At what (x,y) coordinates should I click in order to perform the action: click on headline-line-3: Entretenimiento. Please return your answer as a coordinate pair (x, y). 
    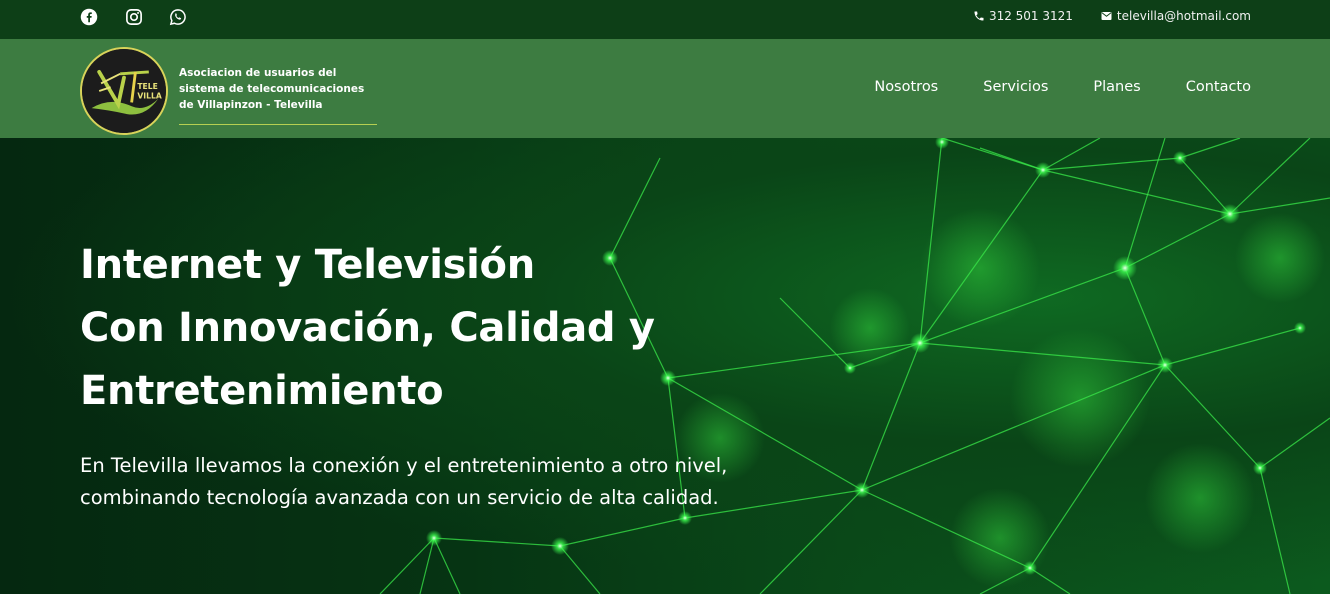
    Looking at the image, I should click on (262, 391).